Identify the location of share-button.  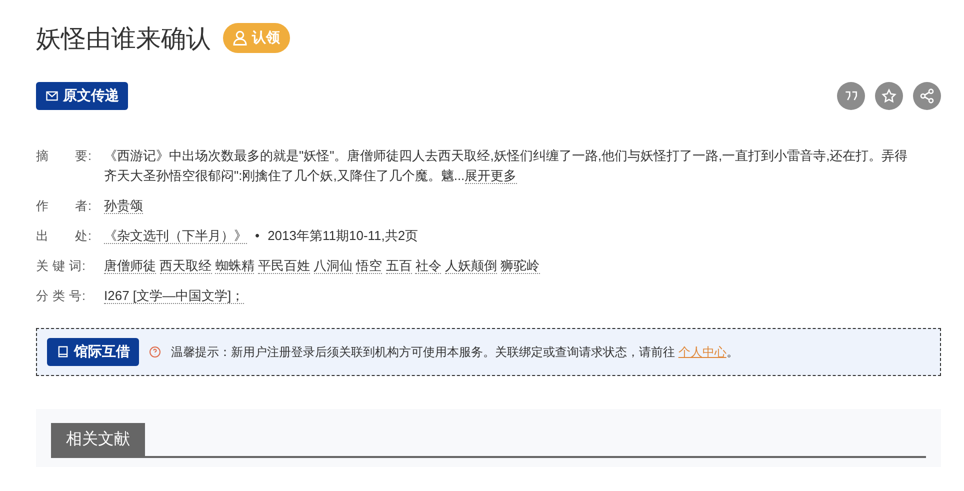
(927, 96).